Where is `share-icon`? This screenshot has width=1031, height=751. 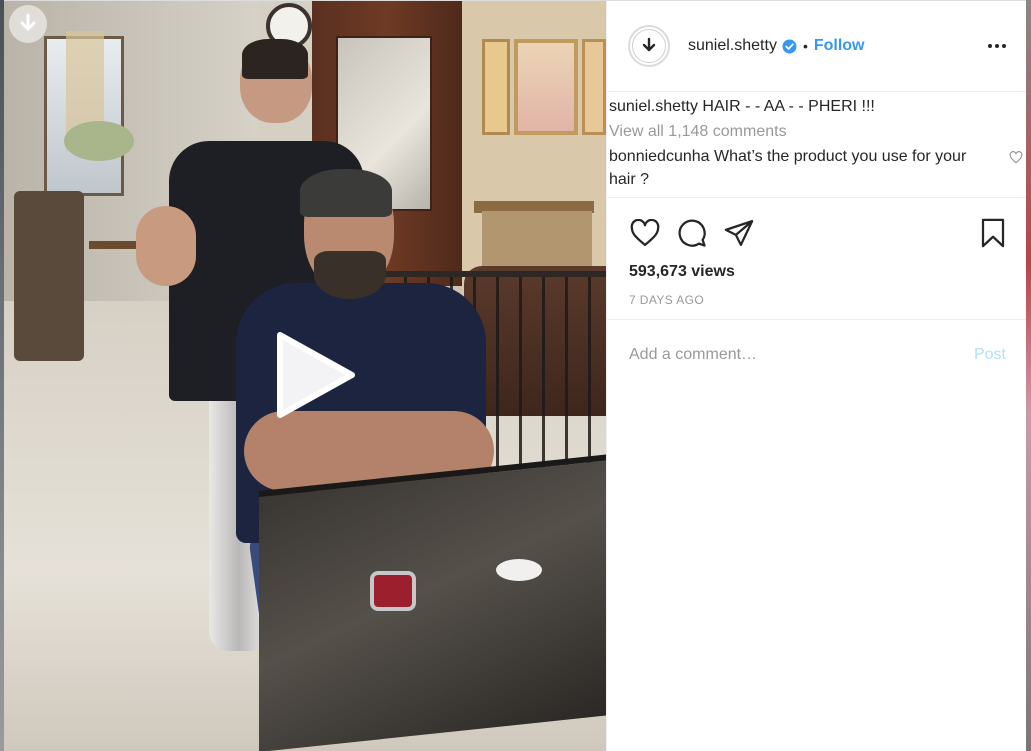
share-icon is located at coordinates (739, 233).